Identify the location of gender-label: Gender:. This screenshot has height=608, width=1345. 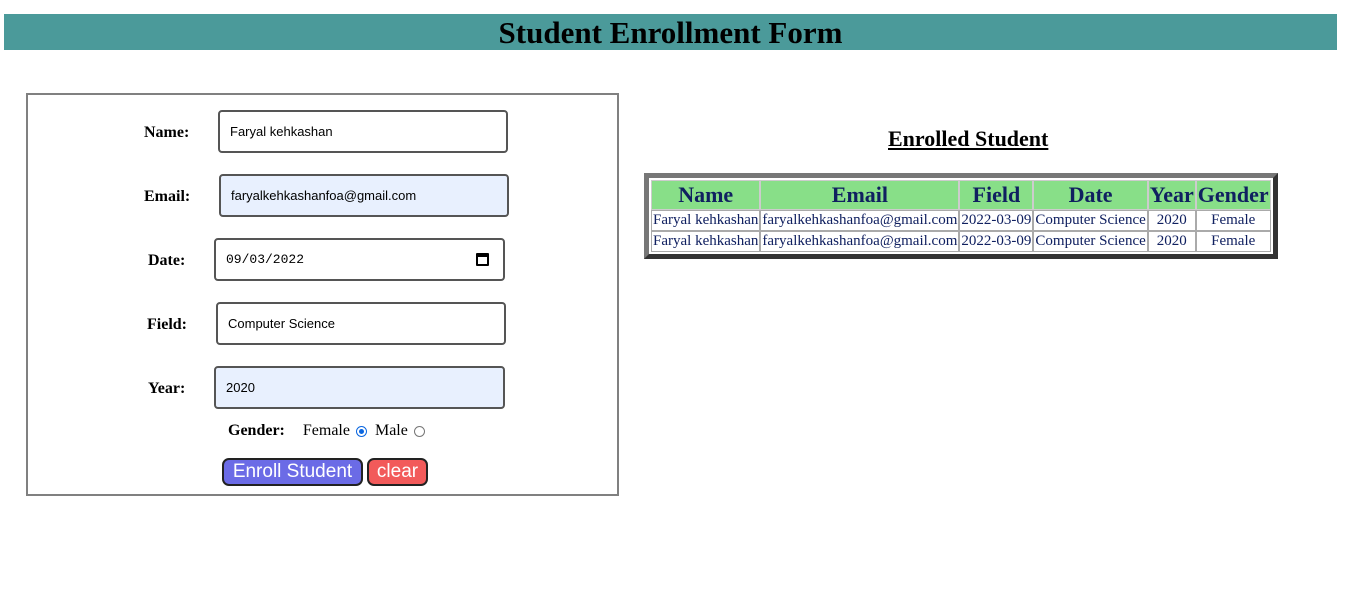
(256, 430).